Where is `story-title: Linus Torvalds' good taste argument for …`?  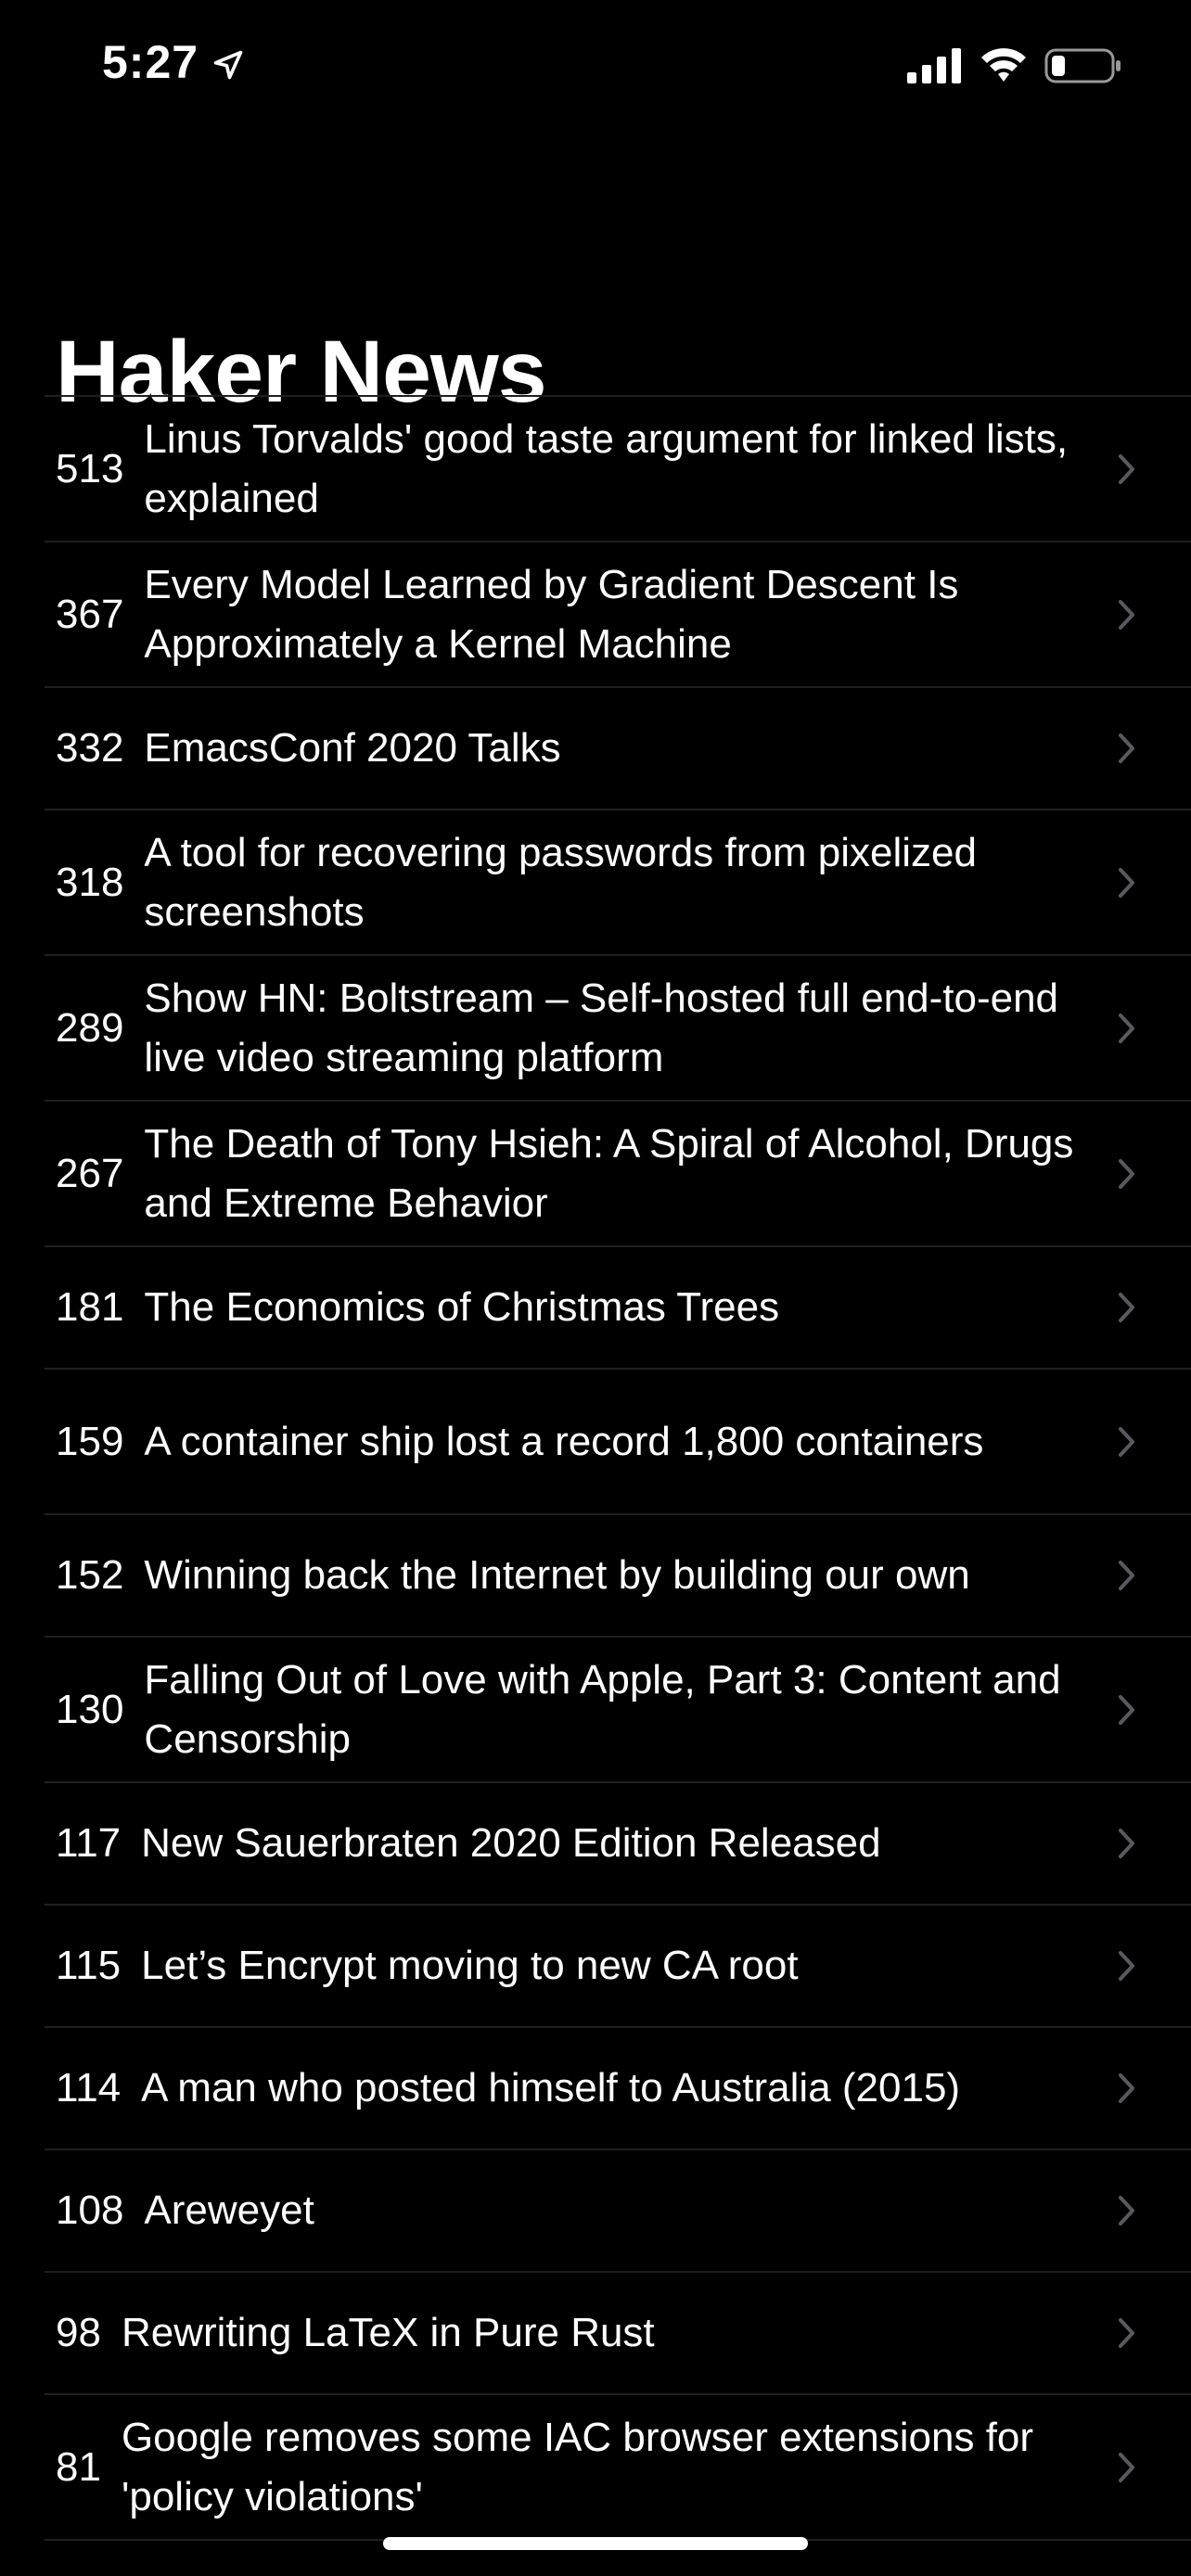 story-title: Linus Torvalds' good taste argument for … is located at coordinates (606, 468).